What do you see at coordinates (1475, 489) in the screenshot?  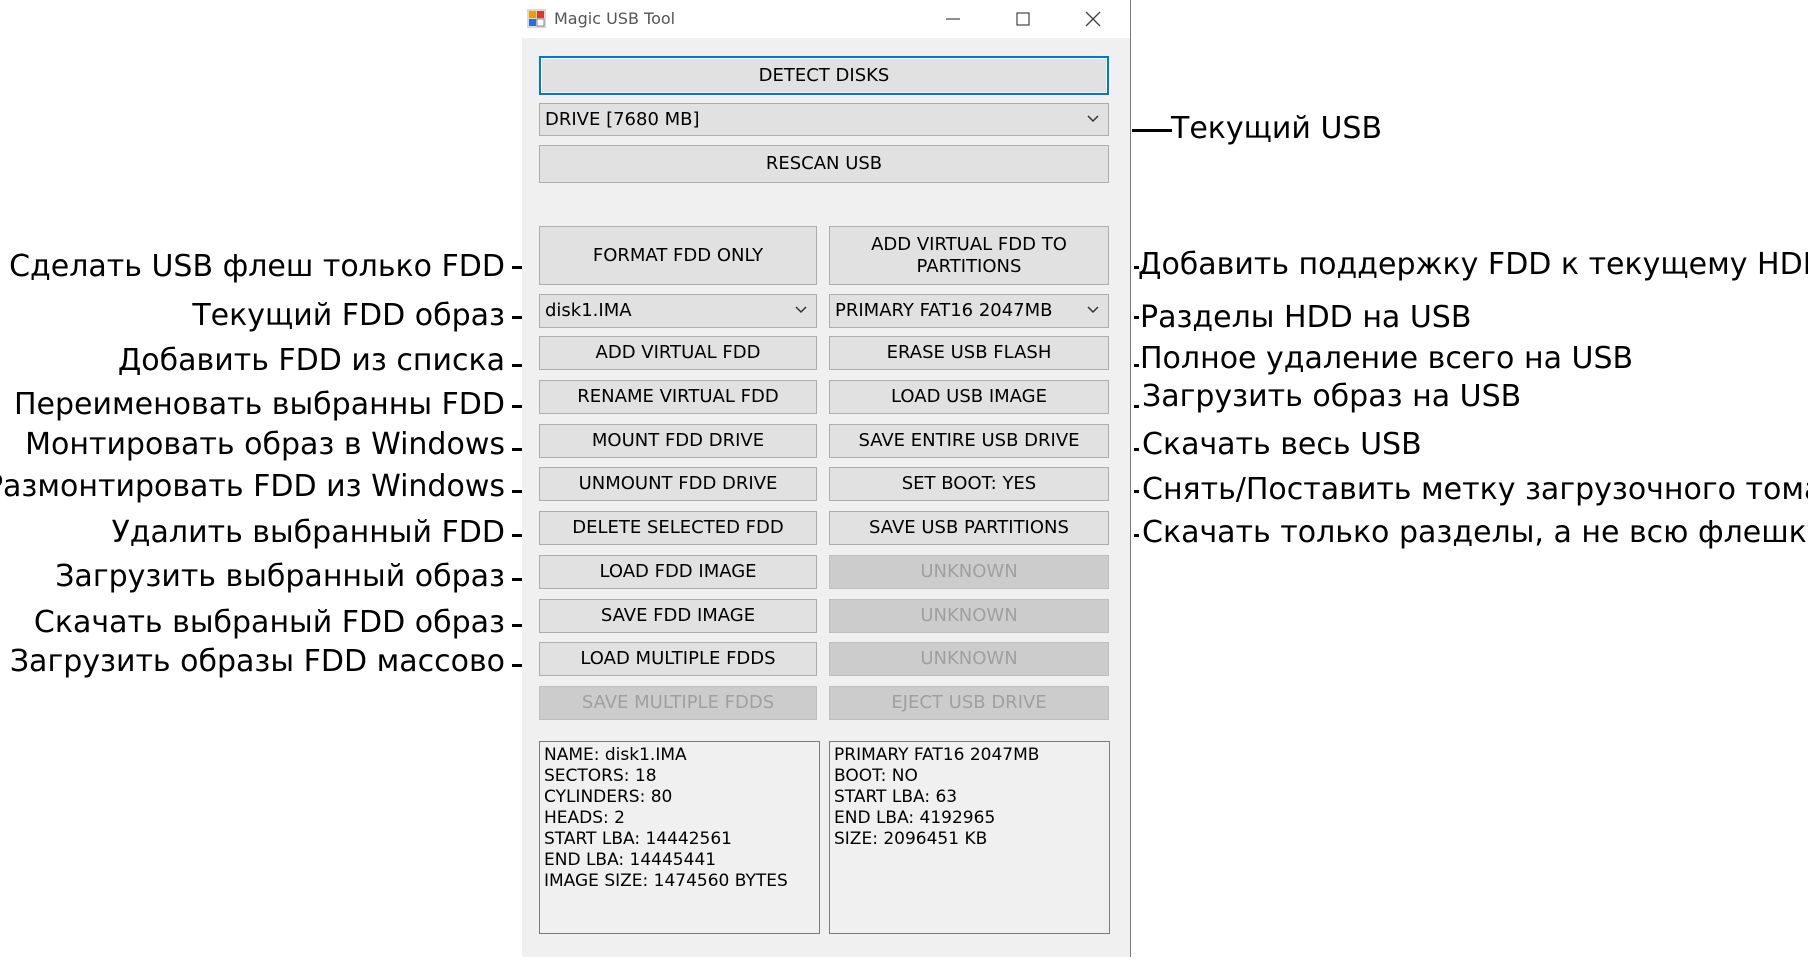 I see `annotation-set-boot: Снять/Поставить метку загрузочного тома` at bounding box center [1475, 489].